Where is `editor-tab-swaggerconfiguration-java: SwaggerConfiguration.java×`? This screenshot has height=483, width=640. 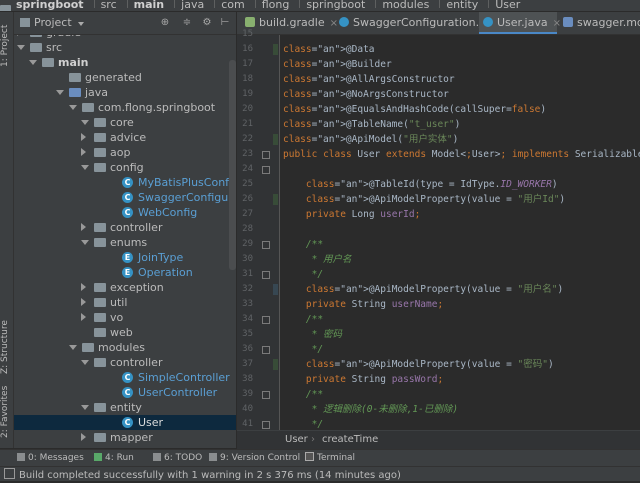
editor-tab-swaggerconfiguration-java: SwaggerConfiguration.java× is located at coordinates (425, 23).